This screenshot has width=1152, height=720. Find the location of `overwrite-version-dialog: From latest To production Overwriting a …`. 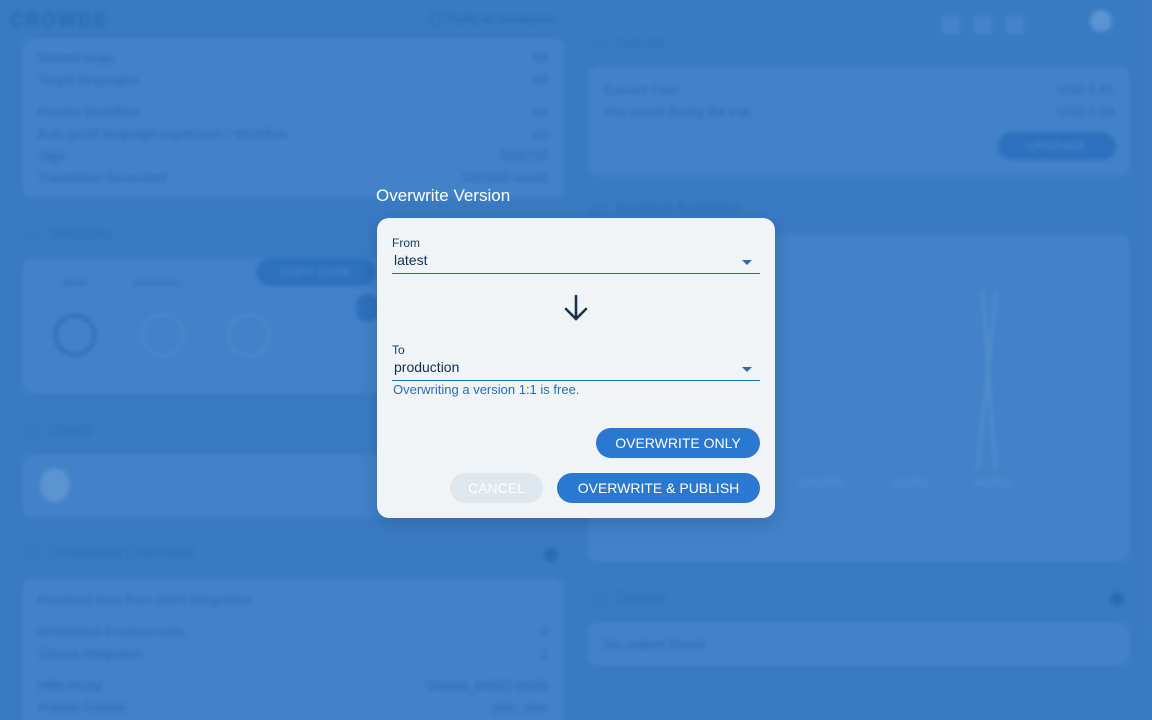

overwrite-version-dialog: From latest To production Overwriting a … is located at coordinates (576, 368).